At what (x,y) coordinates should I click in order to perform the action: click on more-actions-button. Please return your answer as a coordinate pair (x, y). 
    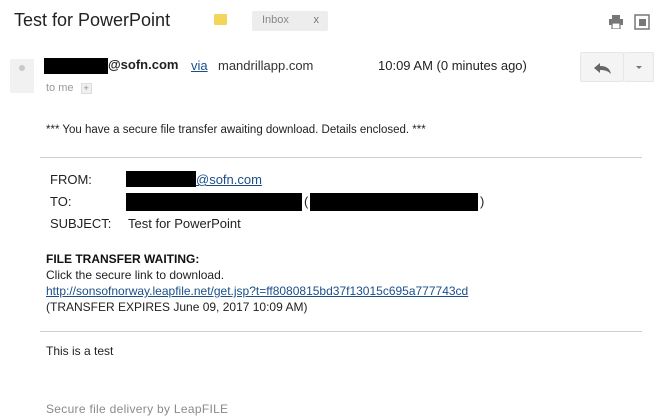
    Looking at the image, I should click on (639, 67).